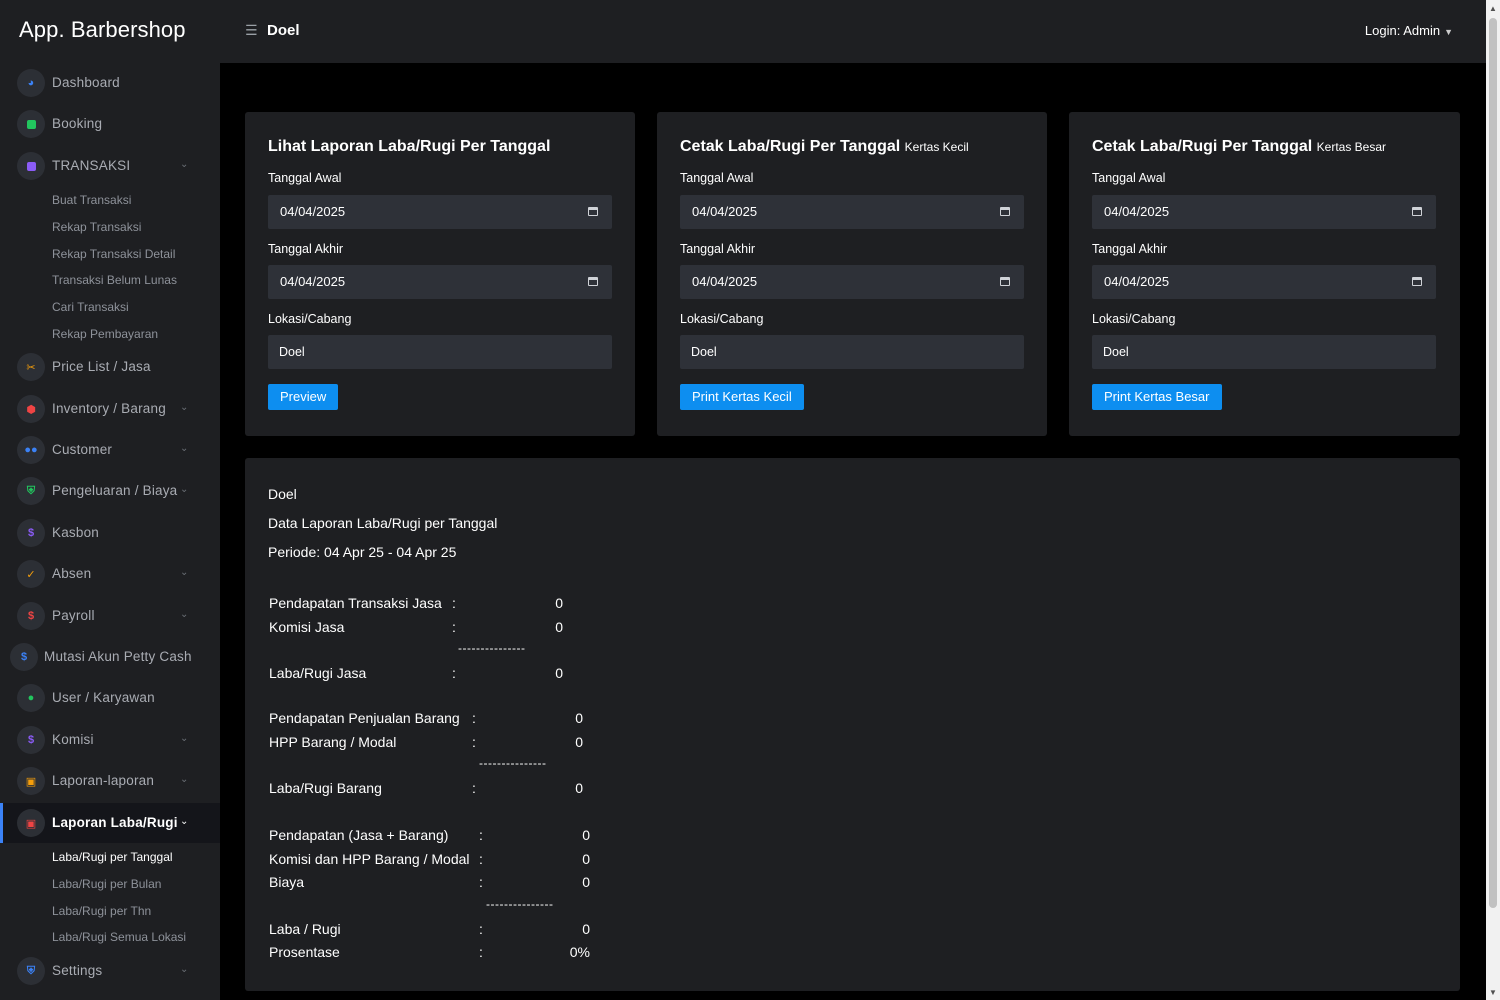 The width and height of the screenshot is (1500, 1000). What do you see at coordinates (586, 835) in the screenshot?
I see `total-income-value: 0` at bounding box center [586, 835].